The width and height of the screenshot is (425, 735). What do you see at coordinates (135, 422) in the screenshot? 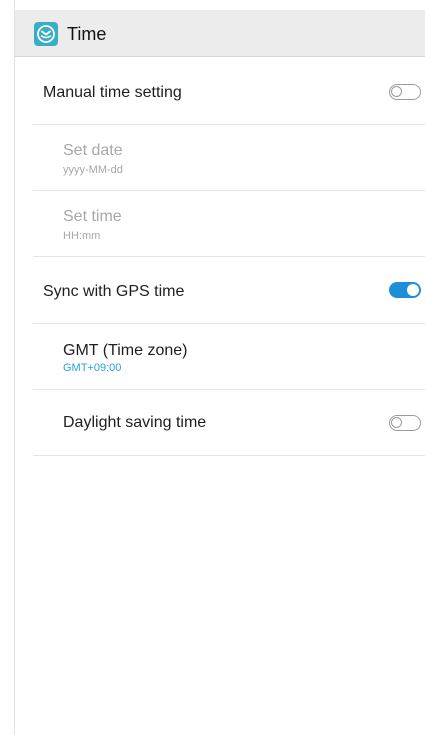
I see `daylight-saving-label: Daylight saving time` at bounding box center [135, 422].